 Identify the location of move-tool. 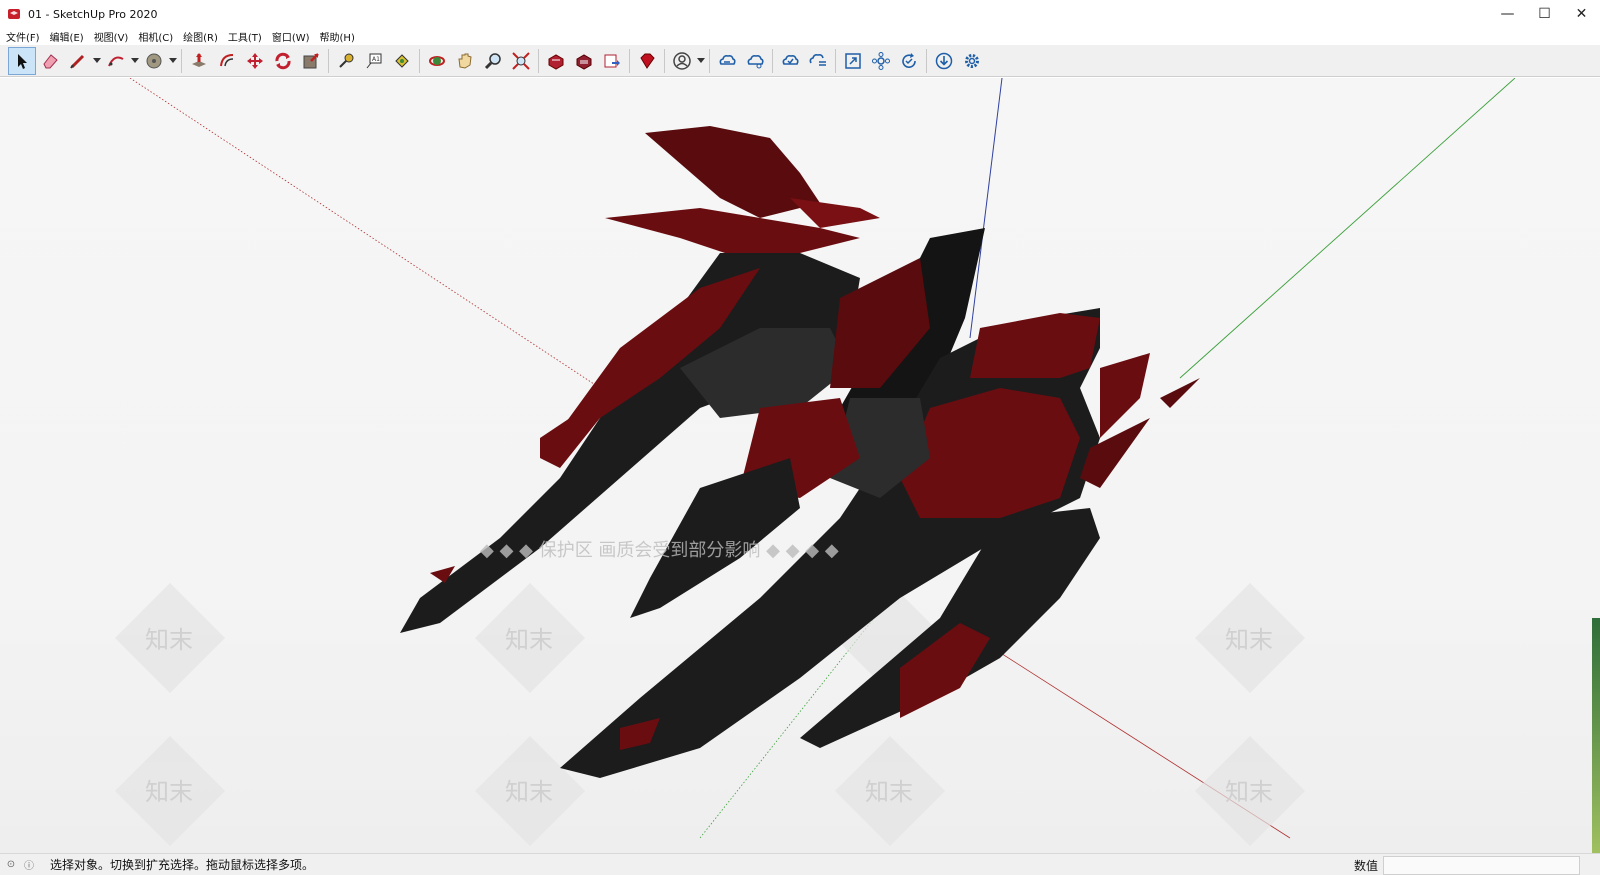
(255, 61).